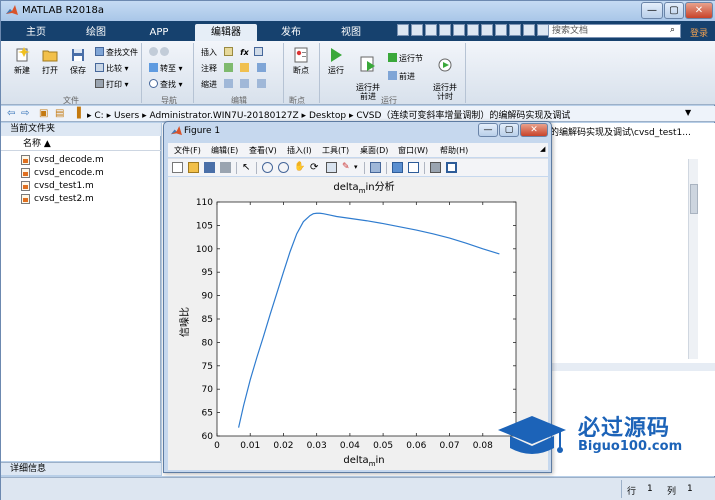 This screenshot has height=500, width=715. Describe the element at coordinates (405, 58) in the screenshot. I see `run-section-button: 运行节` at that location.